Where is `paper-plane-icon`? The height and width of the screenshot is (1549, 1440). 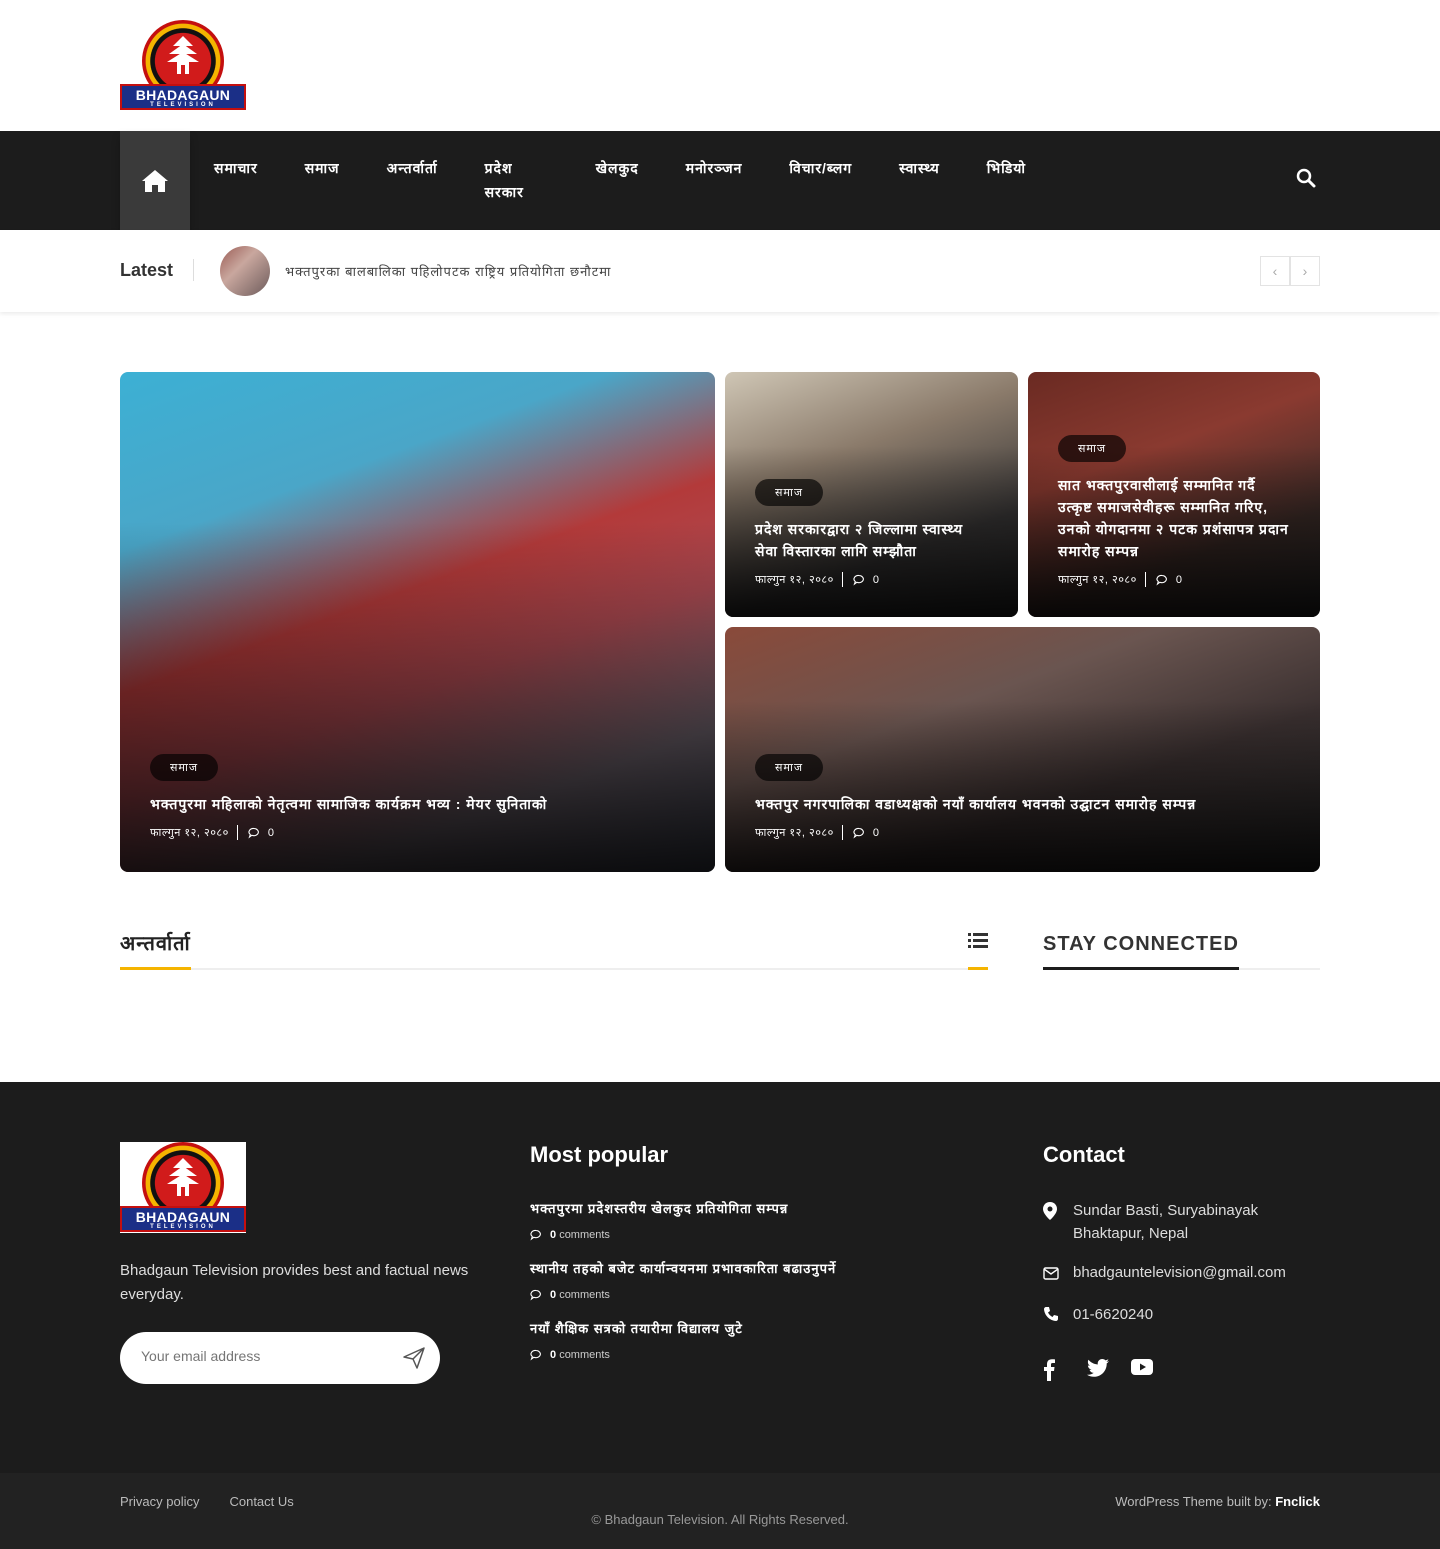 paper-plane-icon is located at coordinates (414, 1358).